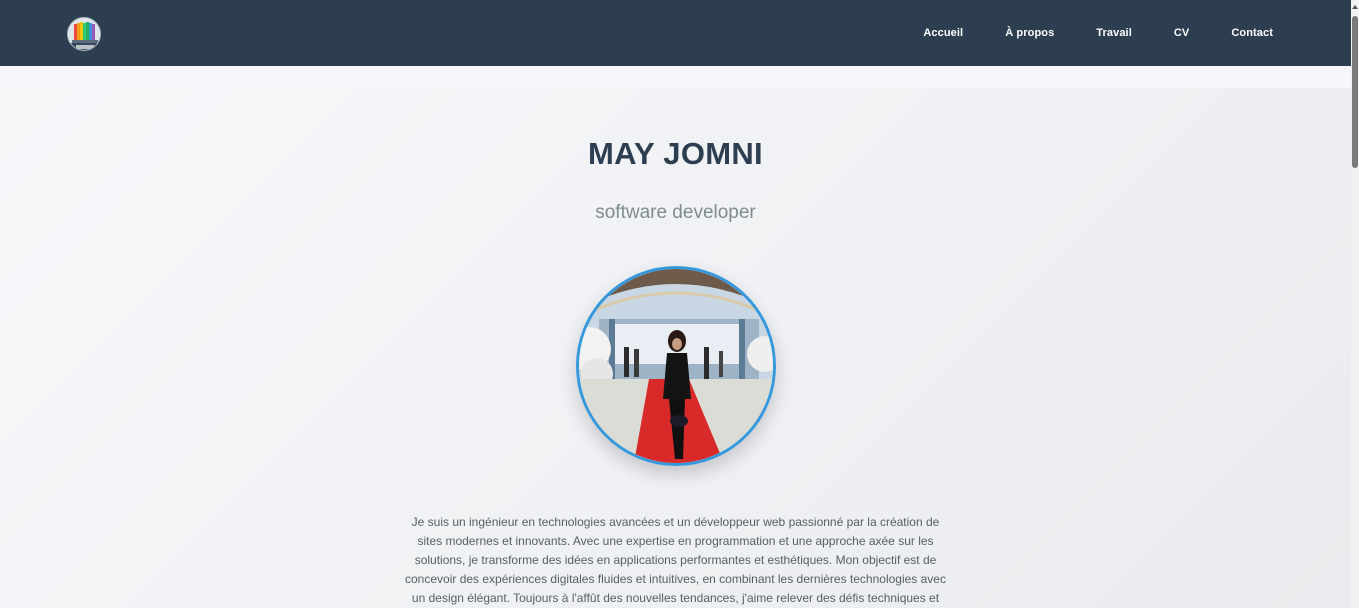  Describe the element at coordinates (675, 212) in the screenshot. I see `hero-role: software developer` at that location.